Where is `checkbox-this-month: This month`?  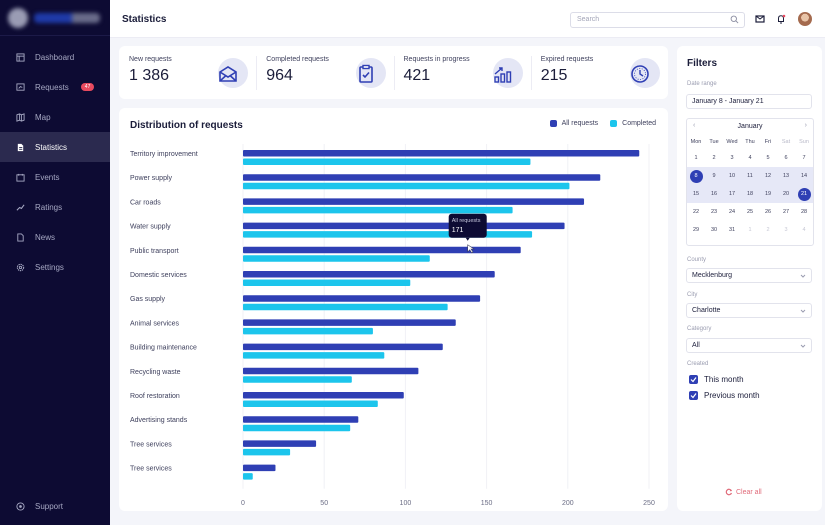
checkbox-this-month: This month is located at coordinates (716, 379).